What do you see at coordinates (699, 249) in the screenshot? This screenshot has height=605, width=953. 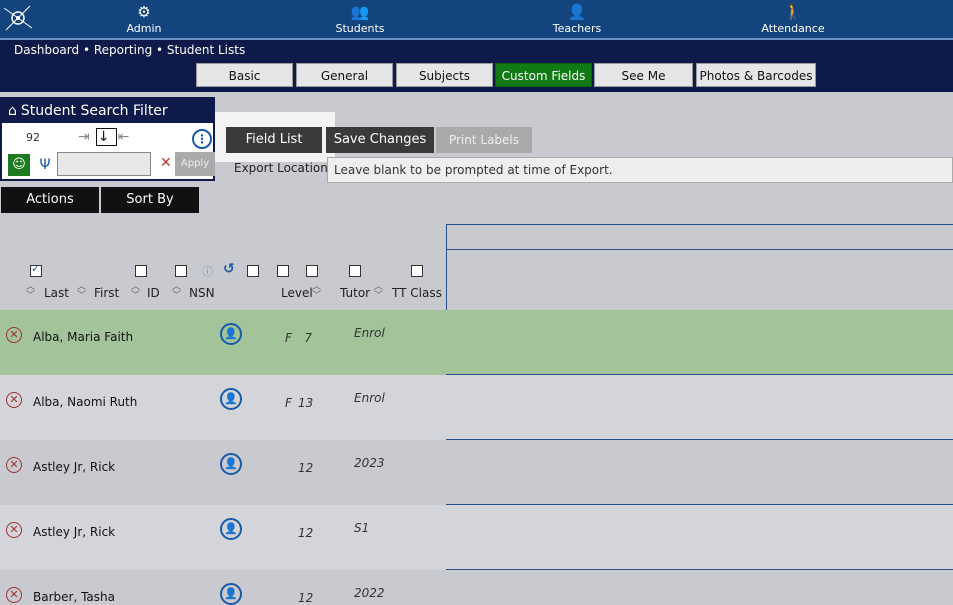 I see `grid-line` at bounding box center [699, 249].